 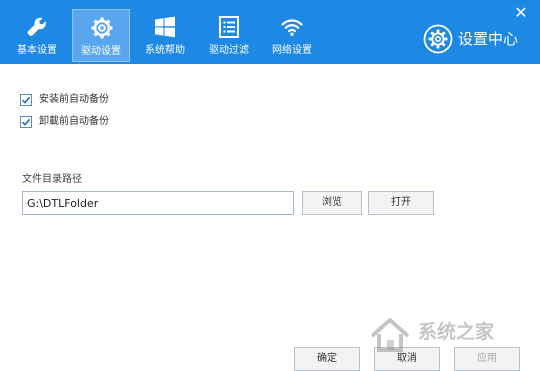 What do you see at coordinates (37, 50) in the screenshot?
I see `tab-label: 基本设置` at bounding box center [37, 50].